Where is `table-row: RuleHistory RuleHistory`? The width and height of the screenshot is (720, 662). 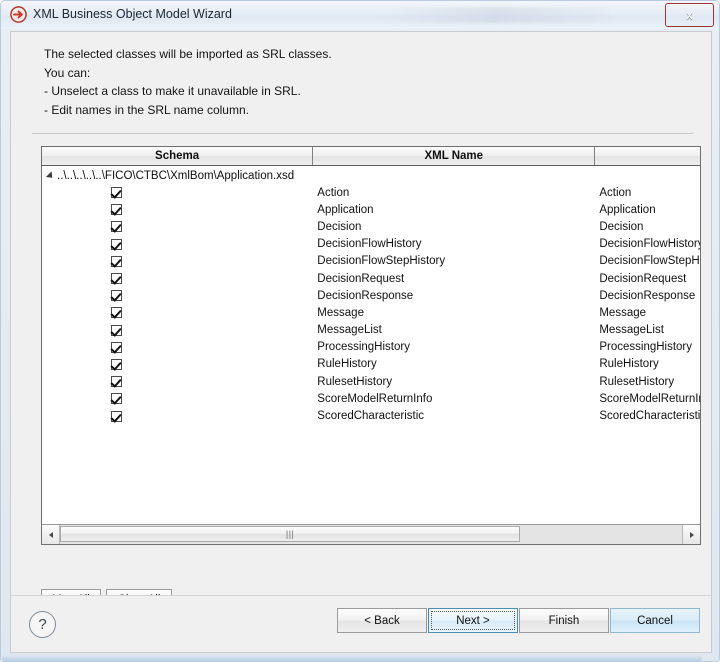 table-row: RuleHistory RuleHistory is located at coordinates (371, 364).